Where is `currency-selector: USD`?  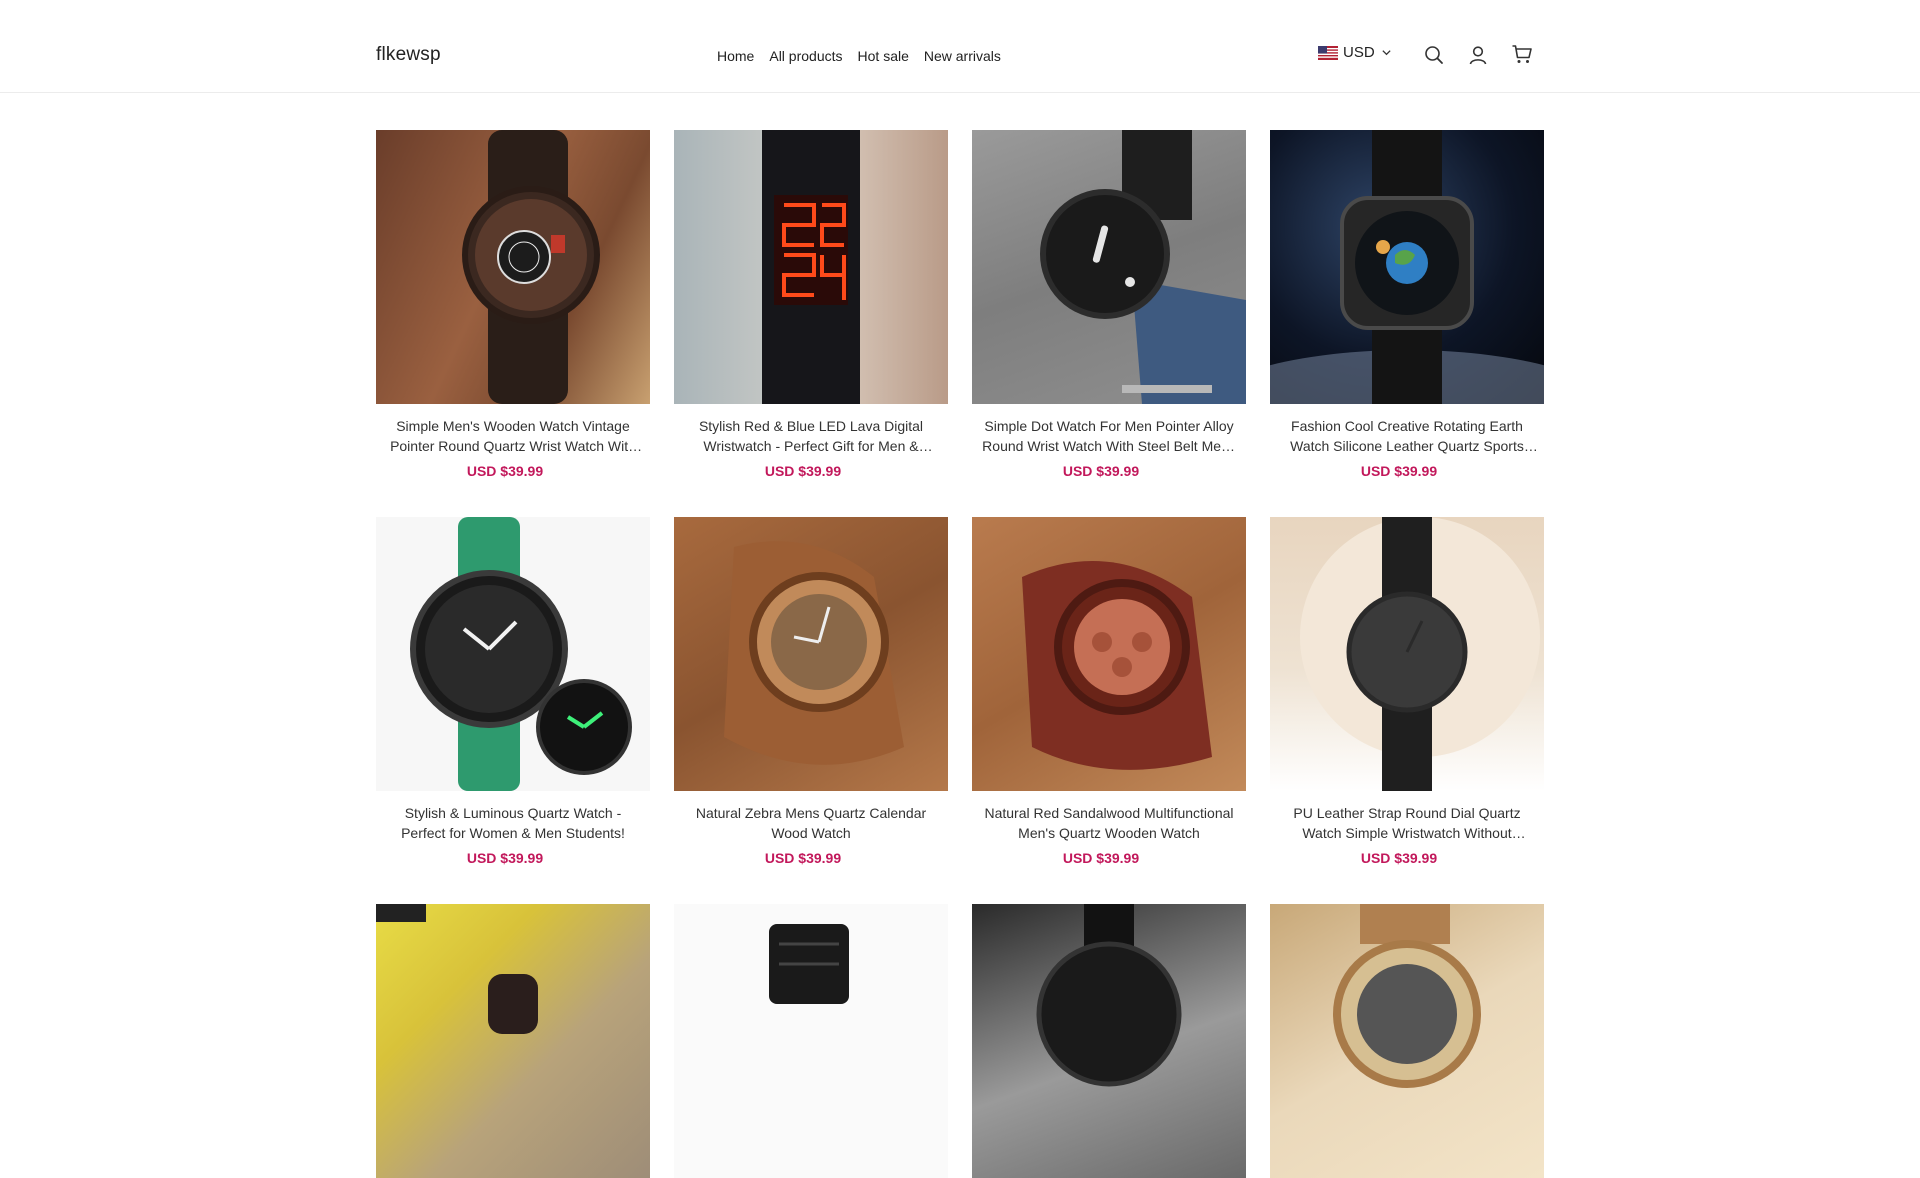 currency-selector: USD is located at coordinates (1355, 52).